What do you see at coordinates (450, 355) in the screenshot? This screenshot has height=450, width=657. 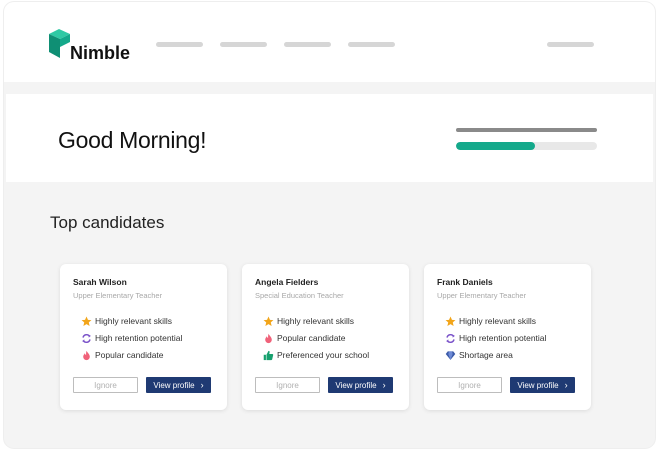 I see `diamond-icon` at bounding box center [450, 355].